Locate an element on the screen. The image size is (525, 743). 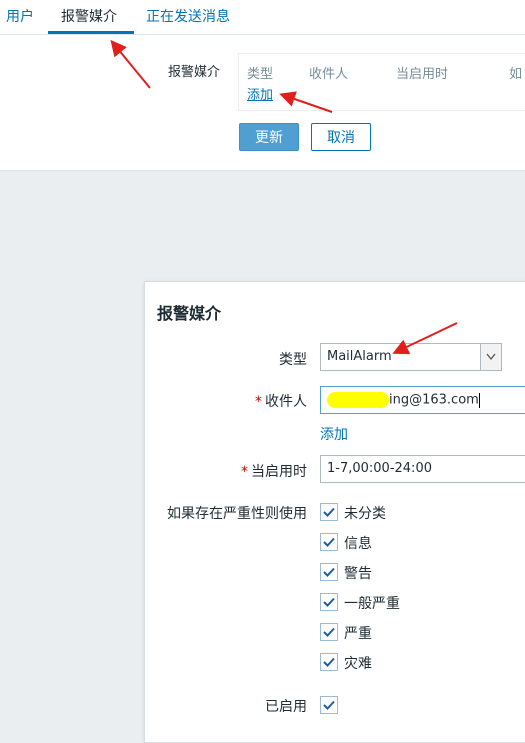
column-recipient: 收件人 is located at coordinates (329, 74).